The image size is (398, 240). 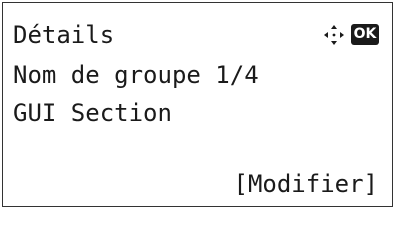 I want to click on screen-title: Détails, so click(x=64, y=35).